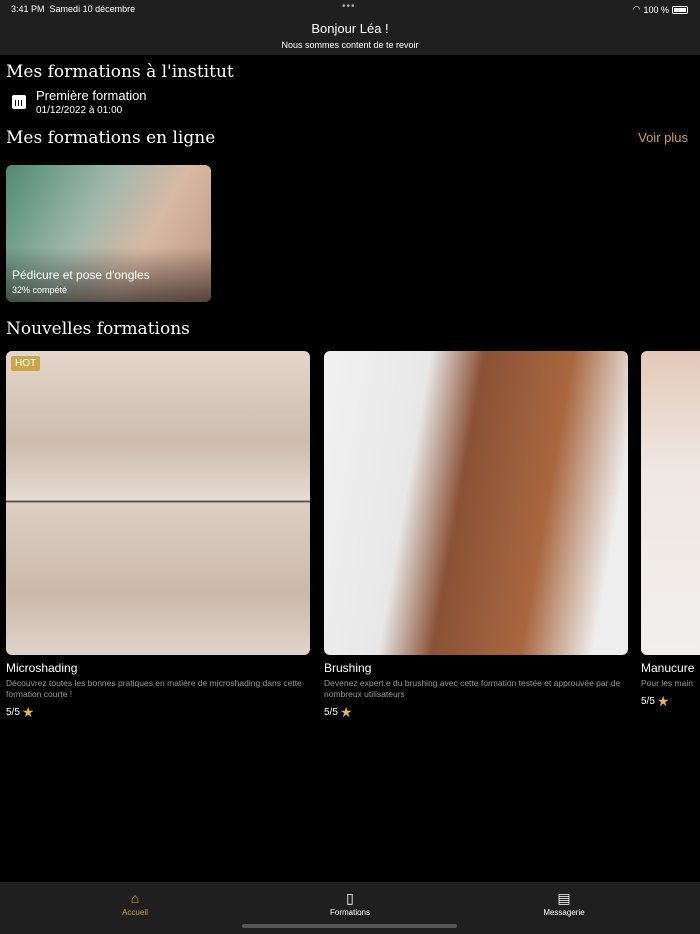 The height and width of the screenshot is (934, 700). I want to click on section-title-institut: Mes formations à l'institut, so click(120, 72).